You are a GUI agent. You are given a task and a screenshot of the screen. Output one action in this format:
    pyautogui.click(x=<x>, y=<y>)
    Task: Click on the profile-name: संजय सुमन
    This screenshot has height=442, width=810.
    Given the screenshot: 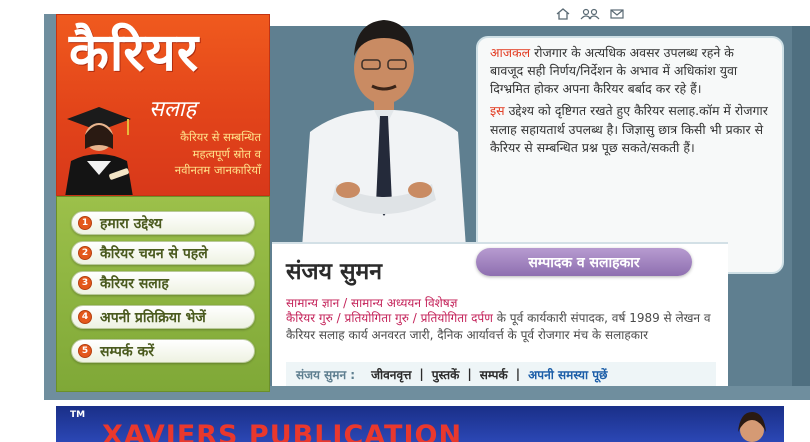 What is the action you would take?
    pyautogui.click(x=334, y=271)
    